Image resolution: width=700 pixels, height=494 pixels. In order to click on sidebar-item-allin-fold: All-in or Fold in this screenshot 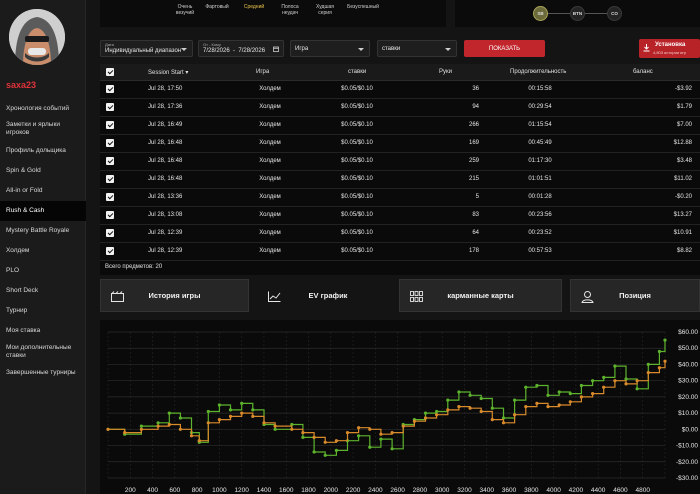, I will do `click(43, 191)`.